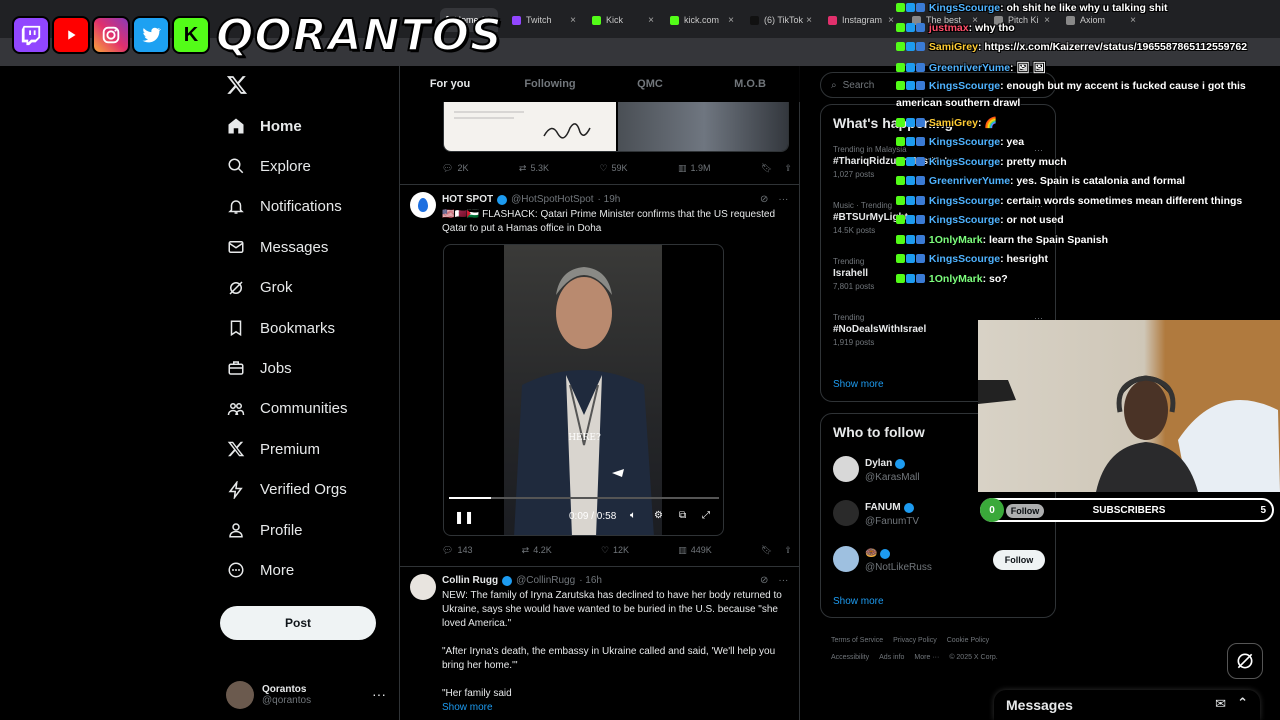  I want to click on nav-item-grok: Grok, so click(259, 288).